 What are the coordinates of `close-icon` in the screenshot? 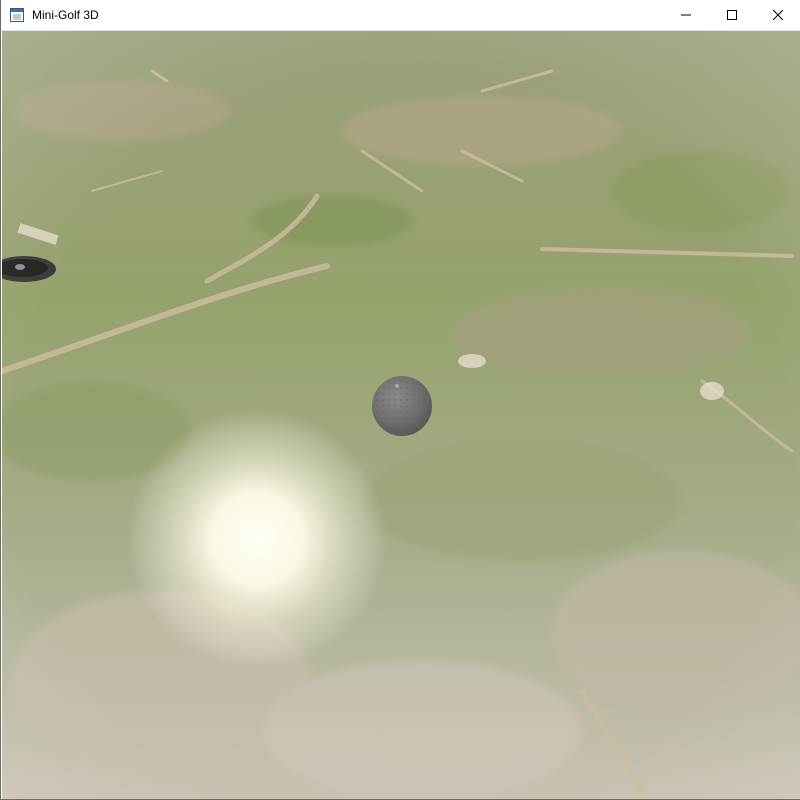 It's located at (778, 15).